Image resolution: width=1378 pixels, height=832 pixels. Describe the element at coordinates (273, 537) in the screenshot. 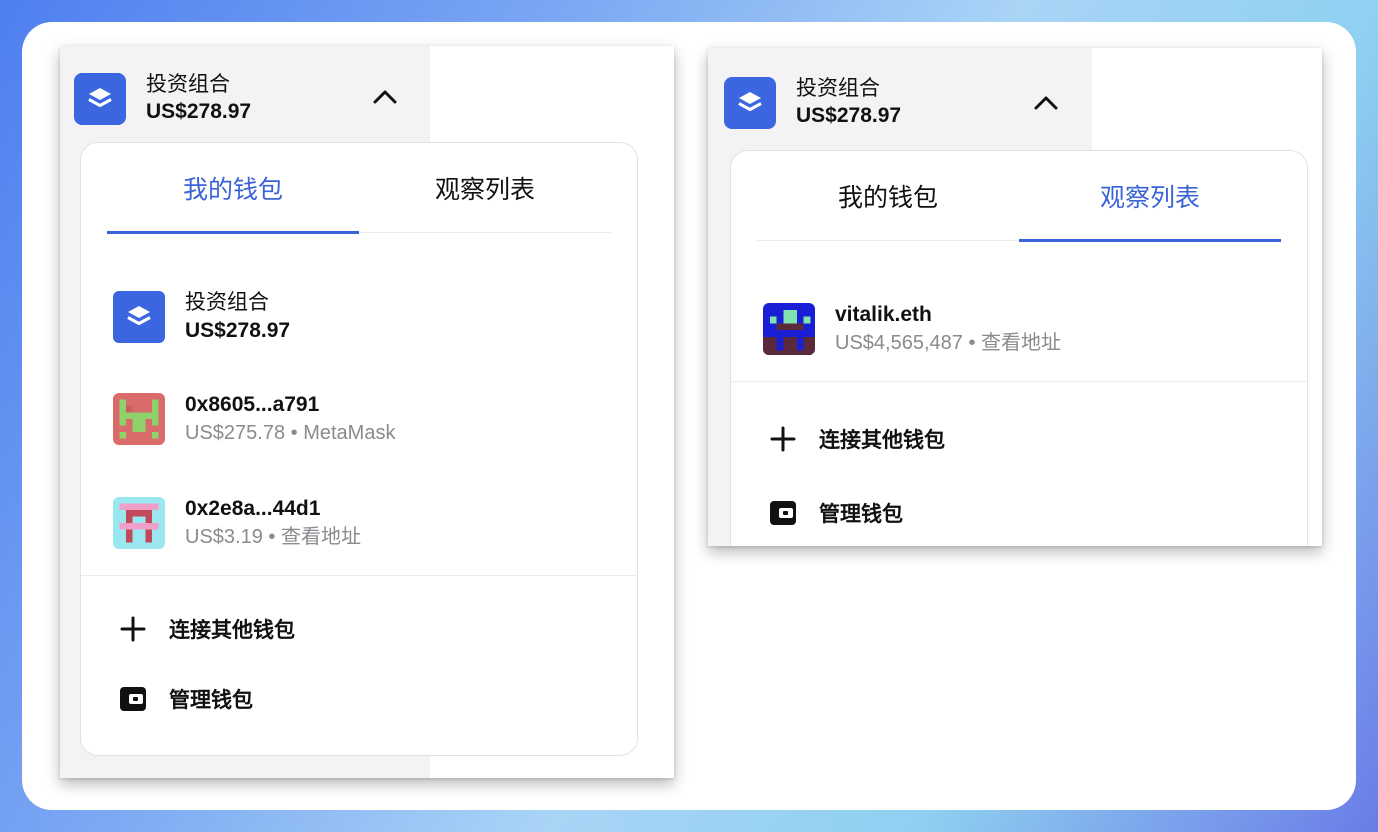

I see `wallet-sub: US$3.19 • 查看地址` at that location.